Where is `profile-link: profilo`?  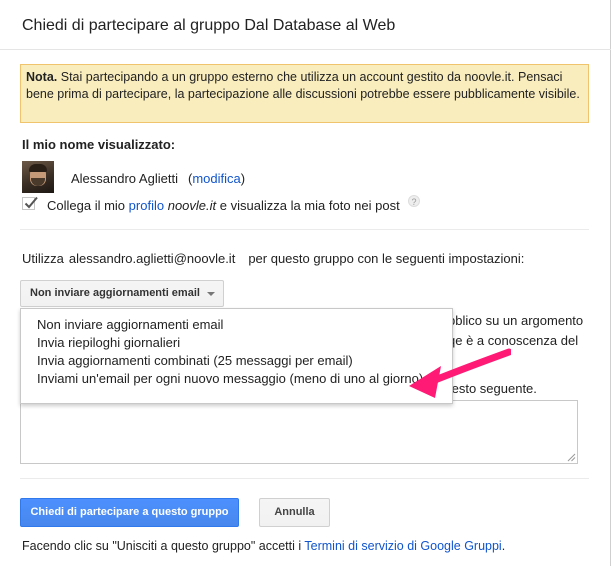 profile-link: profilo is located at coordinates (146, 205).